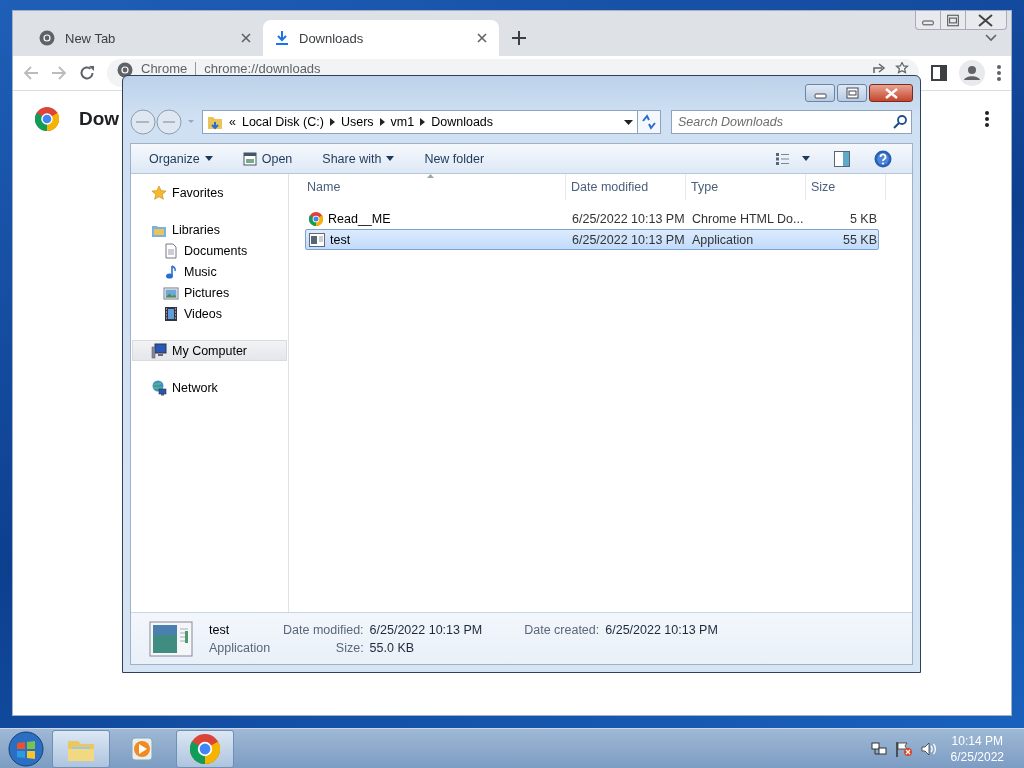 This screenshot has width=1024, height=768. I want to click on music-note-icon, so click(171, 271).